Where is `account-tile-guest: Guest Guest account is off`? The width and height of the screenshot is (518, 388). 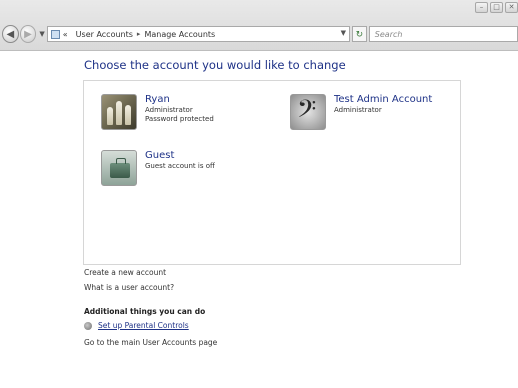 account-tile-guest: Guest Guest account is off is located at coordinates (158, 168).